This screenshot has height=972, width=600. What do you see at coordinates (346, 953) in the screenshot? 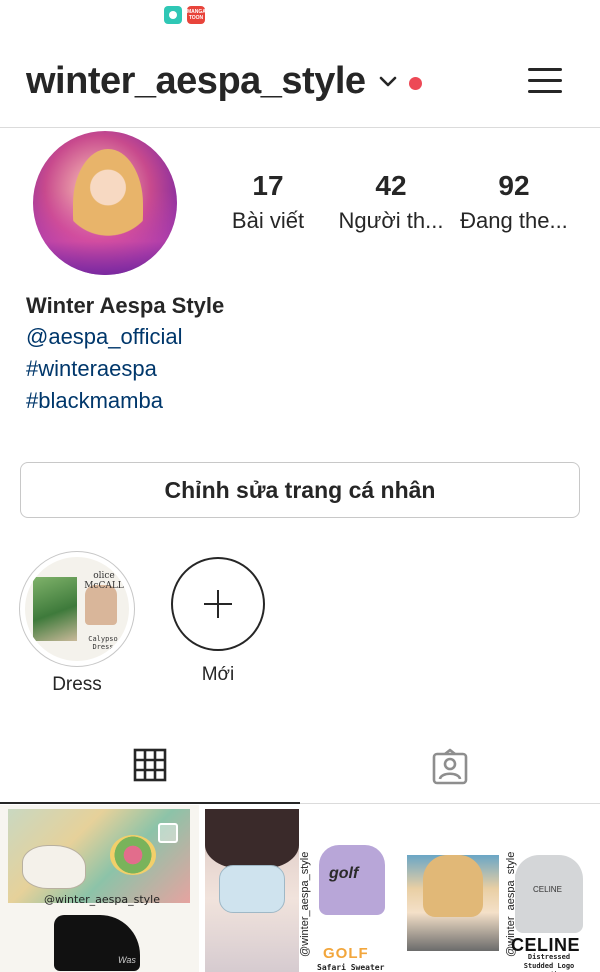
I see `post-brand: GOLF` at bounding box center [346, 953].